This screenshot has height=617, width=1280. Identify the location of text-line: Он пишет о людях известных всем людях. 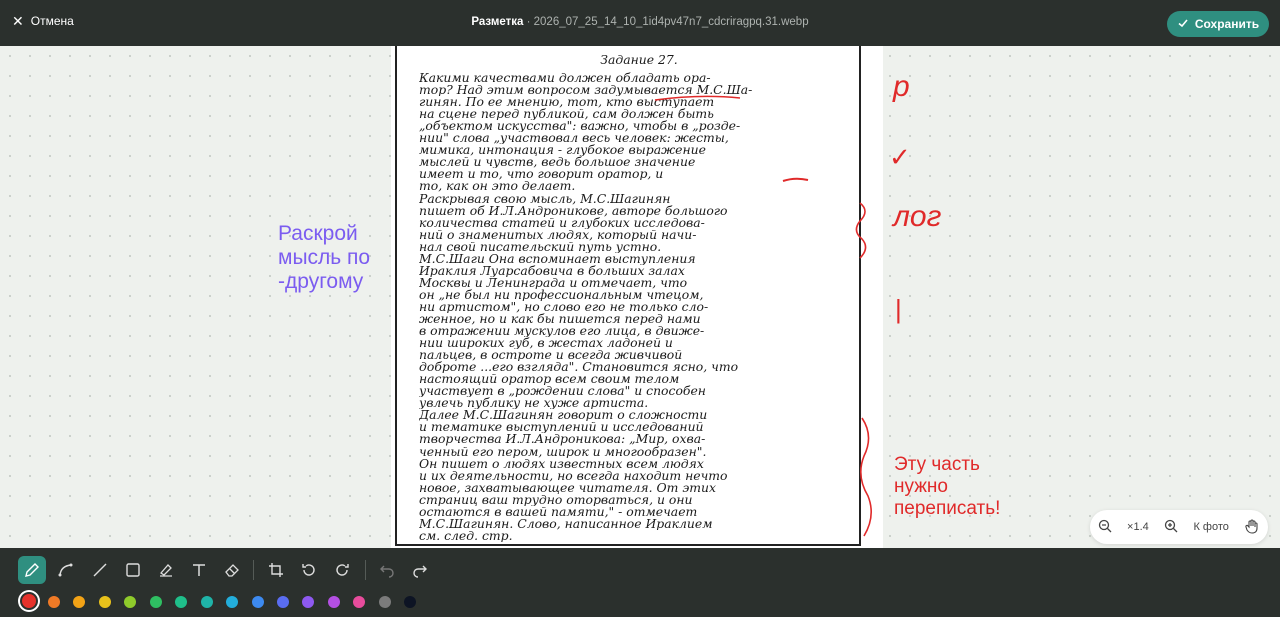
(561, 463).